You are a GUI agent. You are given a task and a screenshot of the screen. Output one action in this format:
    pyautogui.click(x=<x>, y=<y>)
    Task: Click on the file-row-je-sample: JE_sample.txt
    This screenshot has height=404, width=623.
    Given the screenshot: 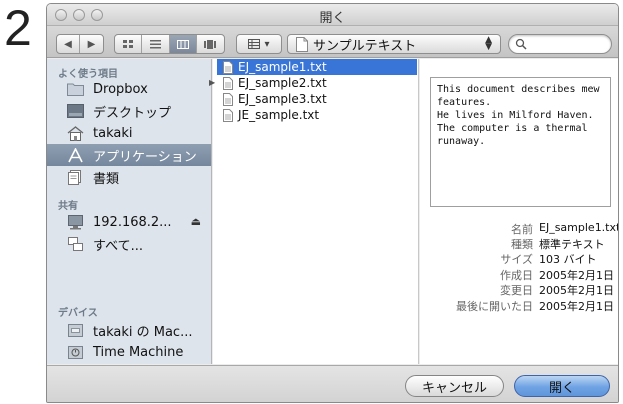 What is the action you would take?
    pyautogui.click(x=317, y=115)
    